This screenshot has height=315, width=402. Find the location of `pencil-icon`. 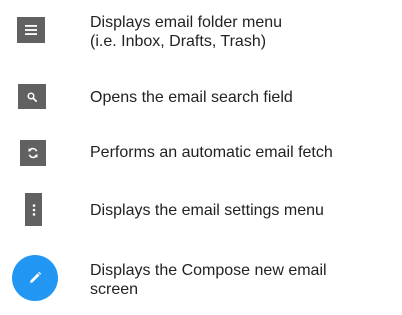

pencil-icon is located at coordinates (36, 277).